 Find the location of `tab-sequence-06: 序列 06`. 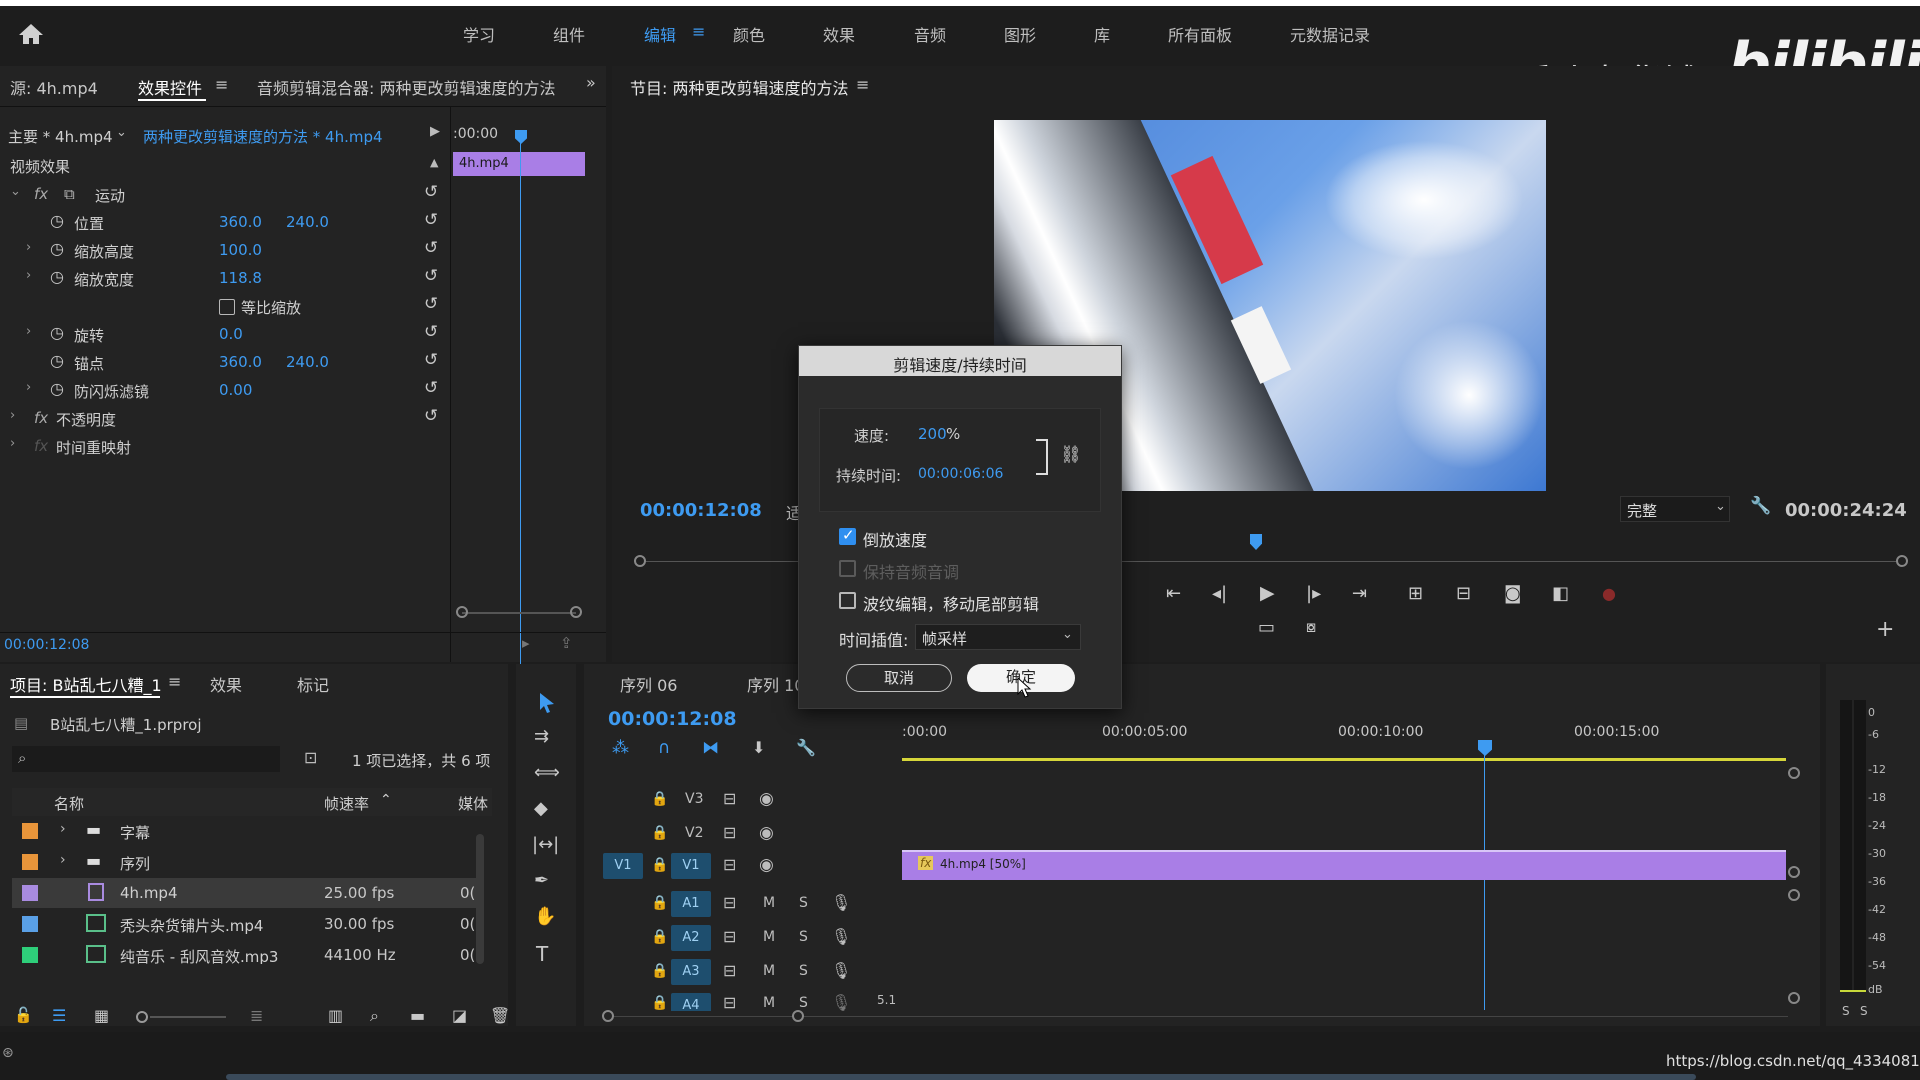

tab-sequence-06: 序列 06 is located at coordinates (648, 684).